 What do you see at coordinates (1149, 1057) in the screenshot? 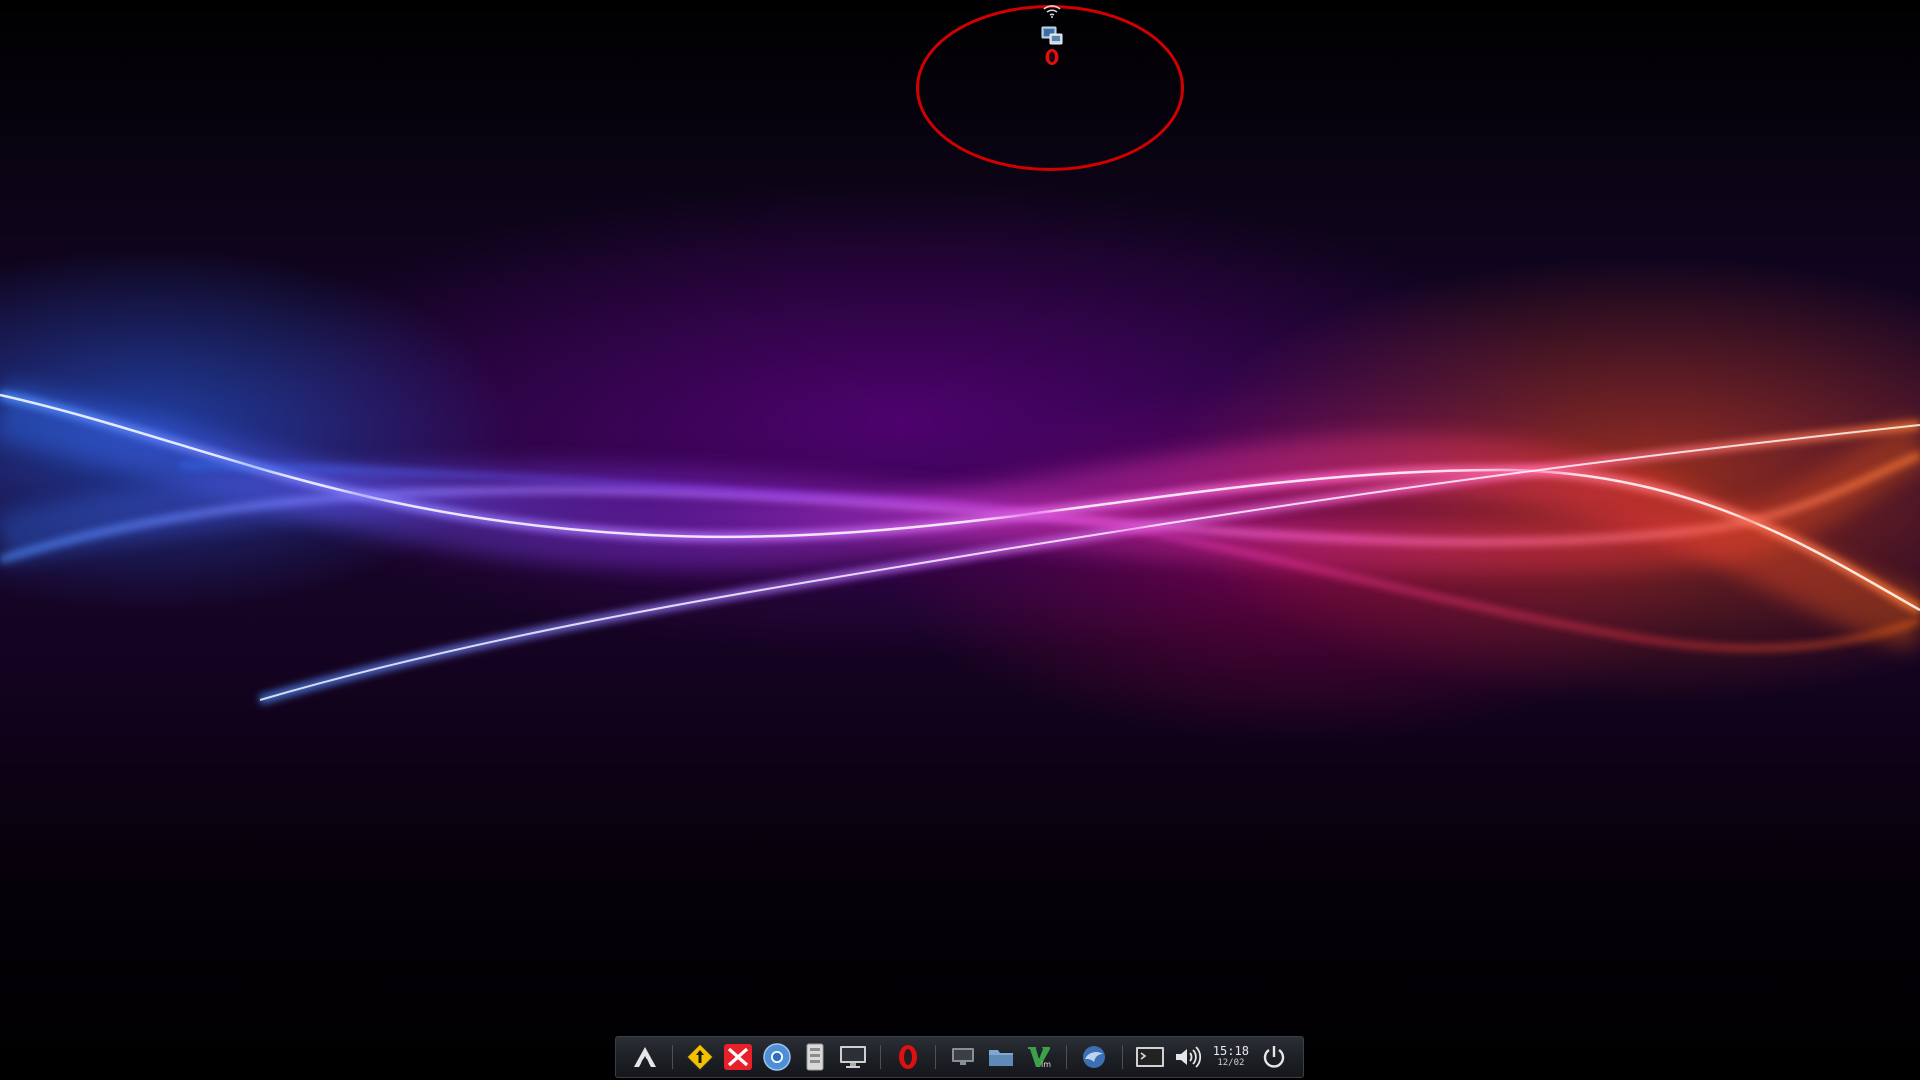
I see `terminal-icon` at bounding box center [1149, 1057].